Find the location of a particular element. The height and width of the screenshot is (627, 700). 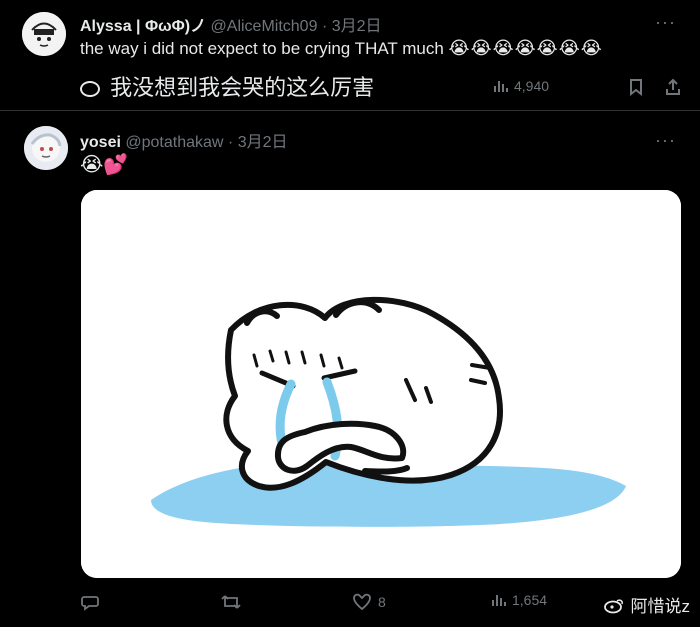

bookmark-icon is located at coordinates (636, 87).